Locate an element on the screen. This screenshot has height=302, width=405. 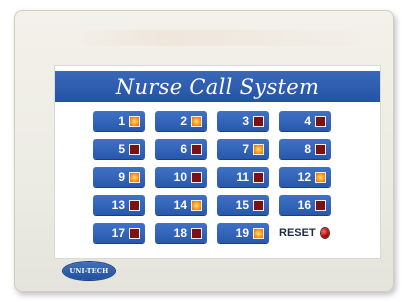
call-button-number: 12 is located at coordinates (304, 177).